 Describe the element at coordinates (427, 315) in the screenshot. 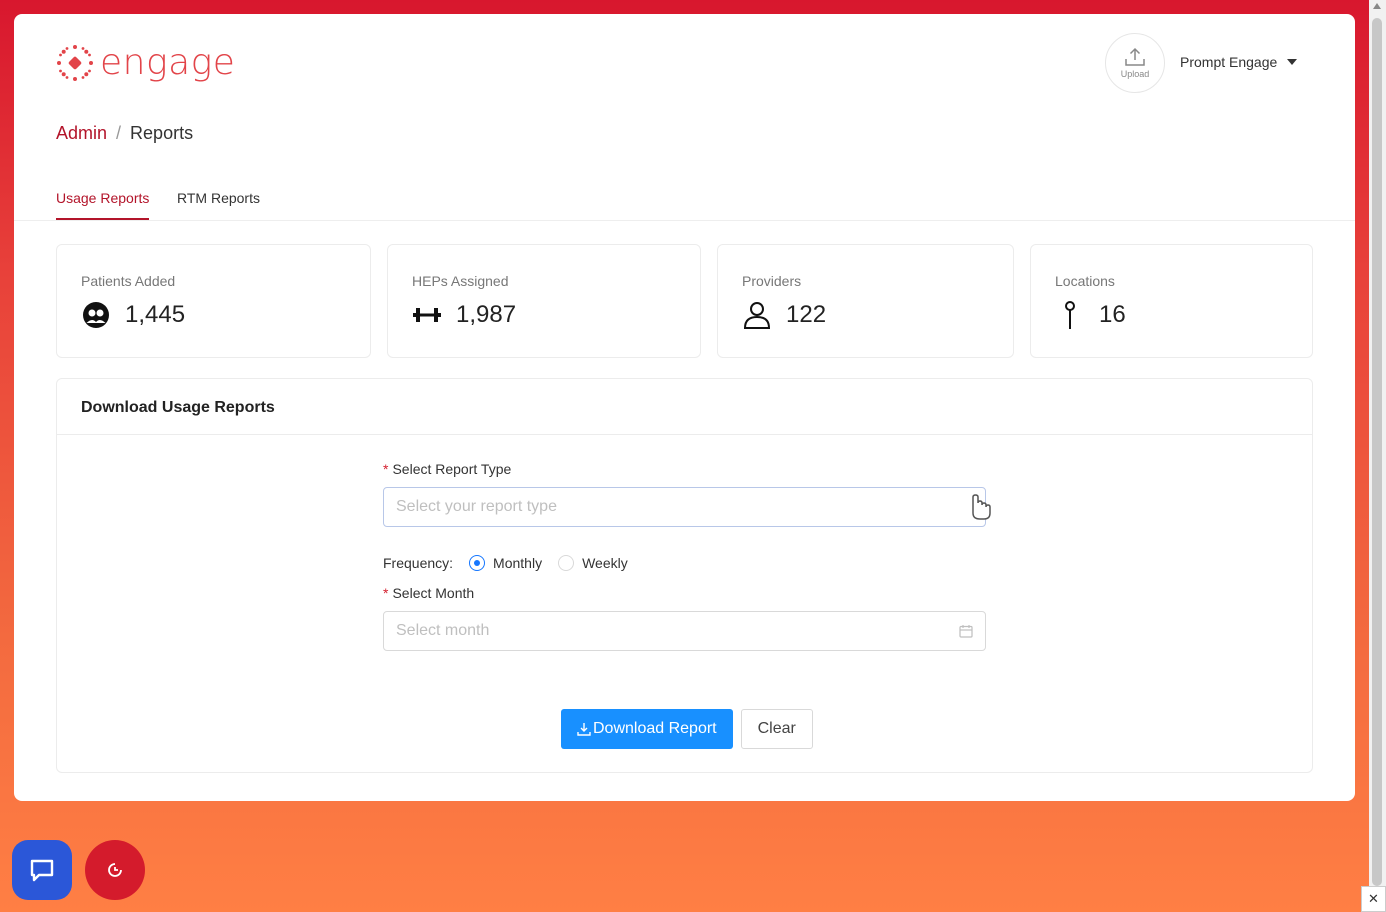

I see `dumbbell-icon` at that location.